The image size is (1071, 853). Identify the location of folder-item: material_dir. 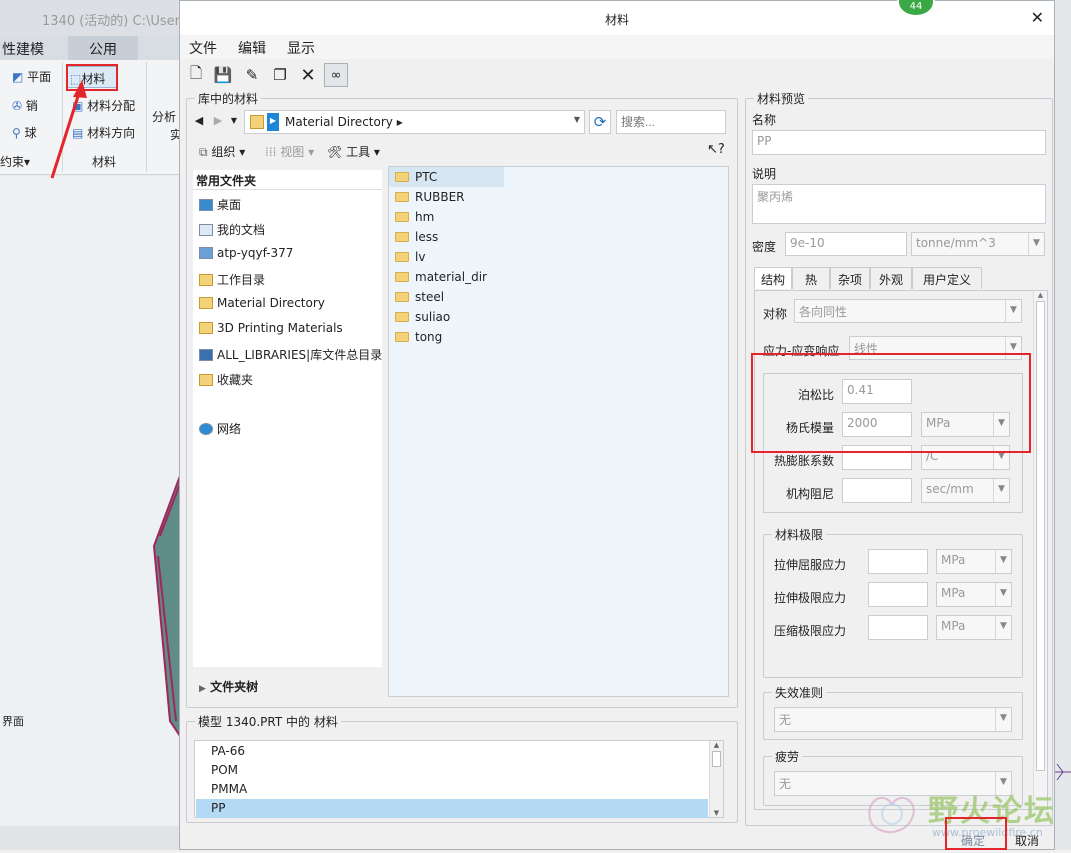
(441, 277).